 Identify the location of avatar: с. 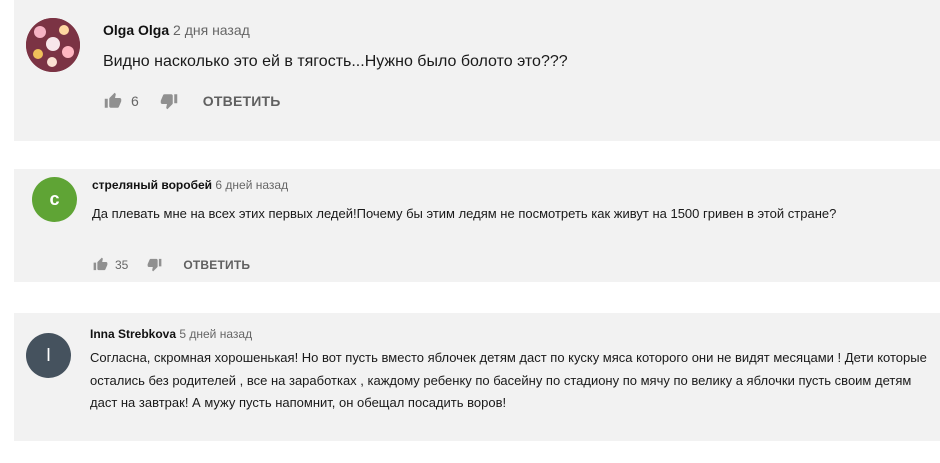
(54, 199).